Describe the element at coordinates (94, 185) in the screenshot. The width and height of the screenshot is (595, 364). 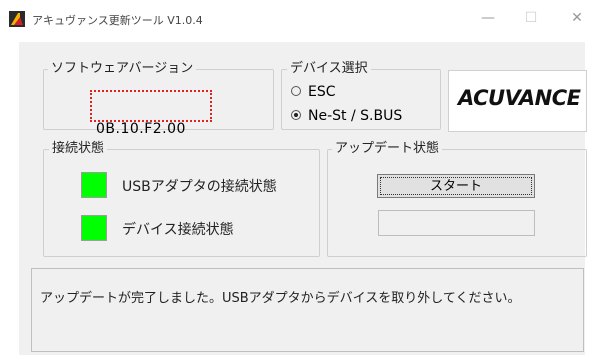
I see `usb-adapter-indicator` at that location.